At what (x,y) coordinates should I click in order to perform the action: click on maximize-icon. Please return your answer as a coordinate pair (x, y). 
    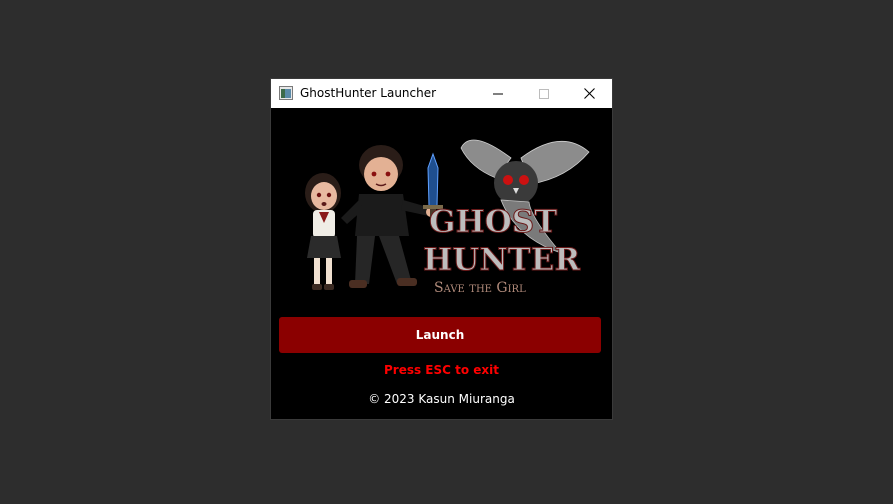
    Looking at the image, I should click on (544, 93).